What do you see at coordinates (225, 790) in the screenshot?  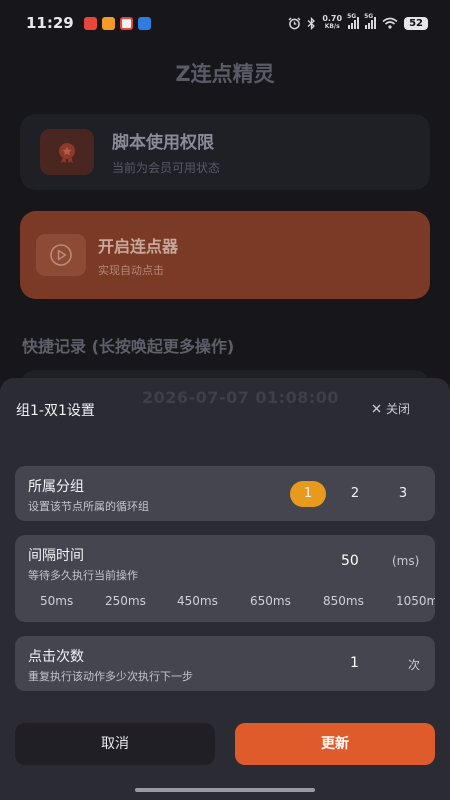 I see `home-indicator` at bounding box center [225, 790].